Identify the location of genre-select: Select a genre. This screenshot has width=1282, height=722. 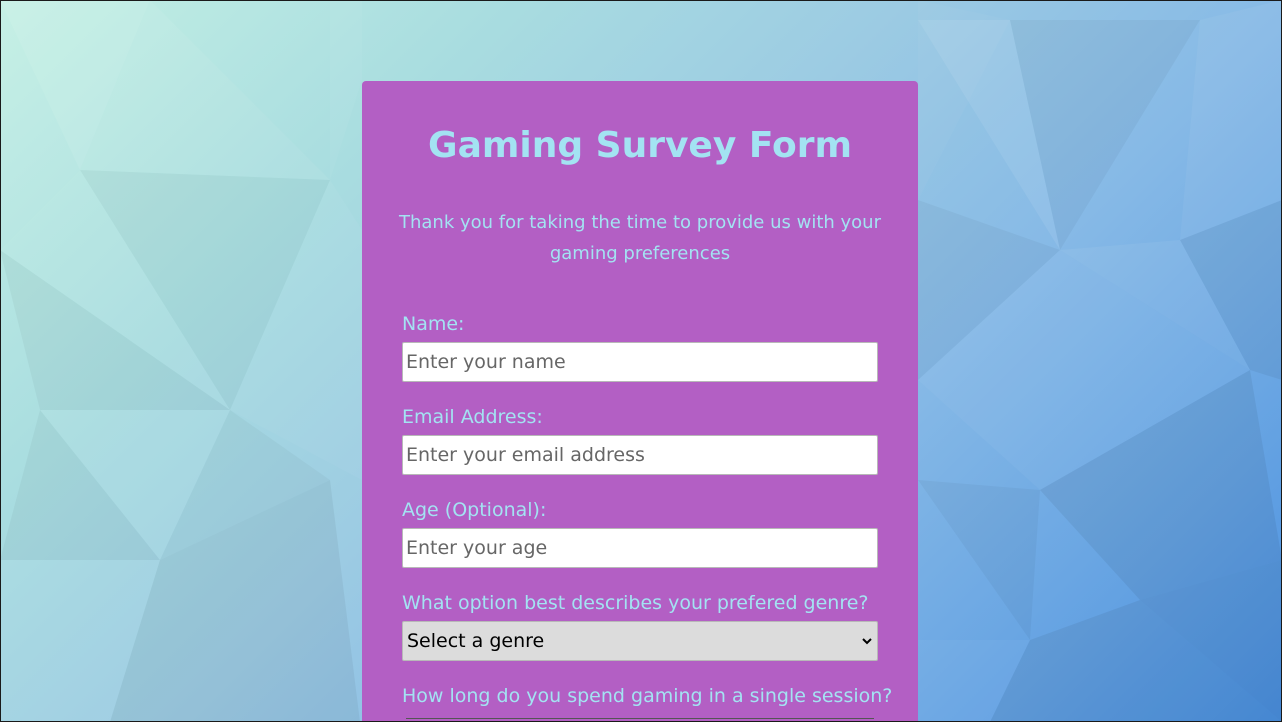
(640, 641).